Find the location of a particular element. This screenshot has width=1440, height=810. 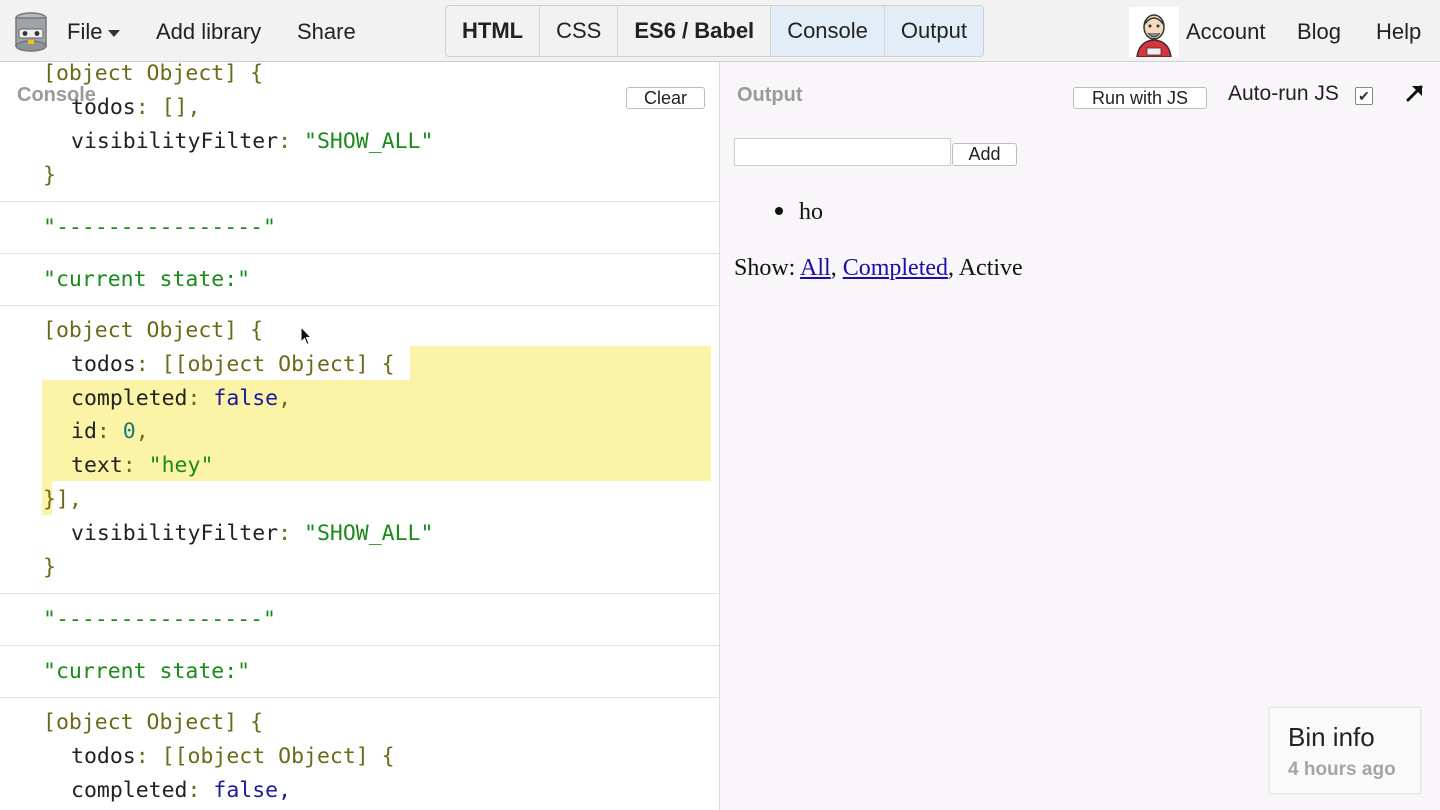

jsbin-logo-icon is located at coordinates (31, 32).